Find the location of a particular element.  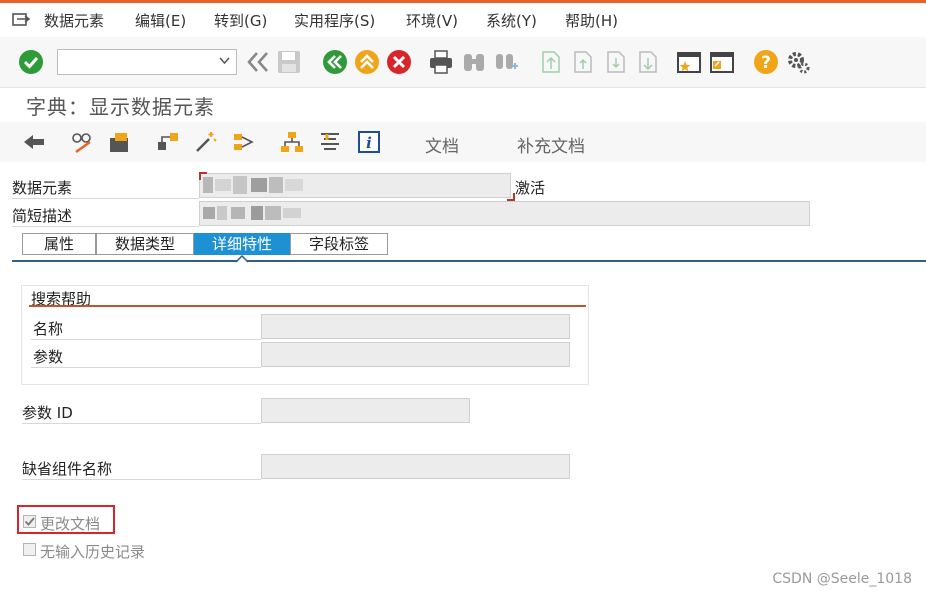

cancel-icon is located at coordinates (399, 62).